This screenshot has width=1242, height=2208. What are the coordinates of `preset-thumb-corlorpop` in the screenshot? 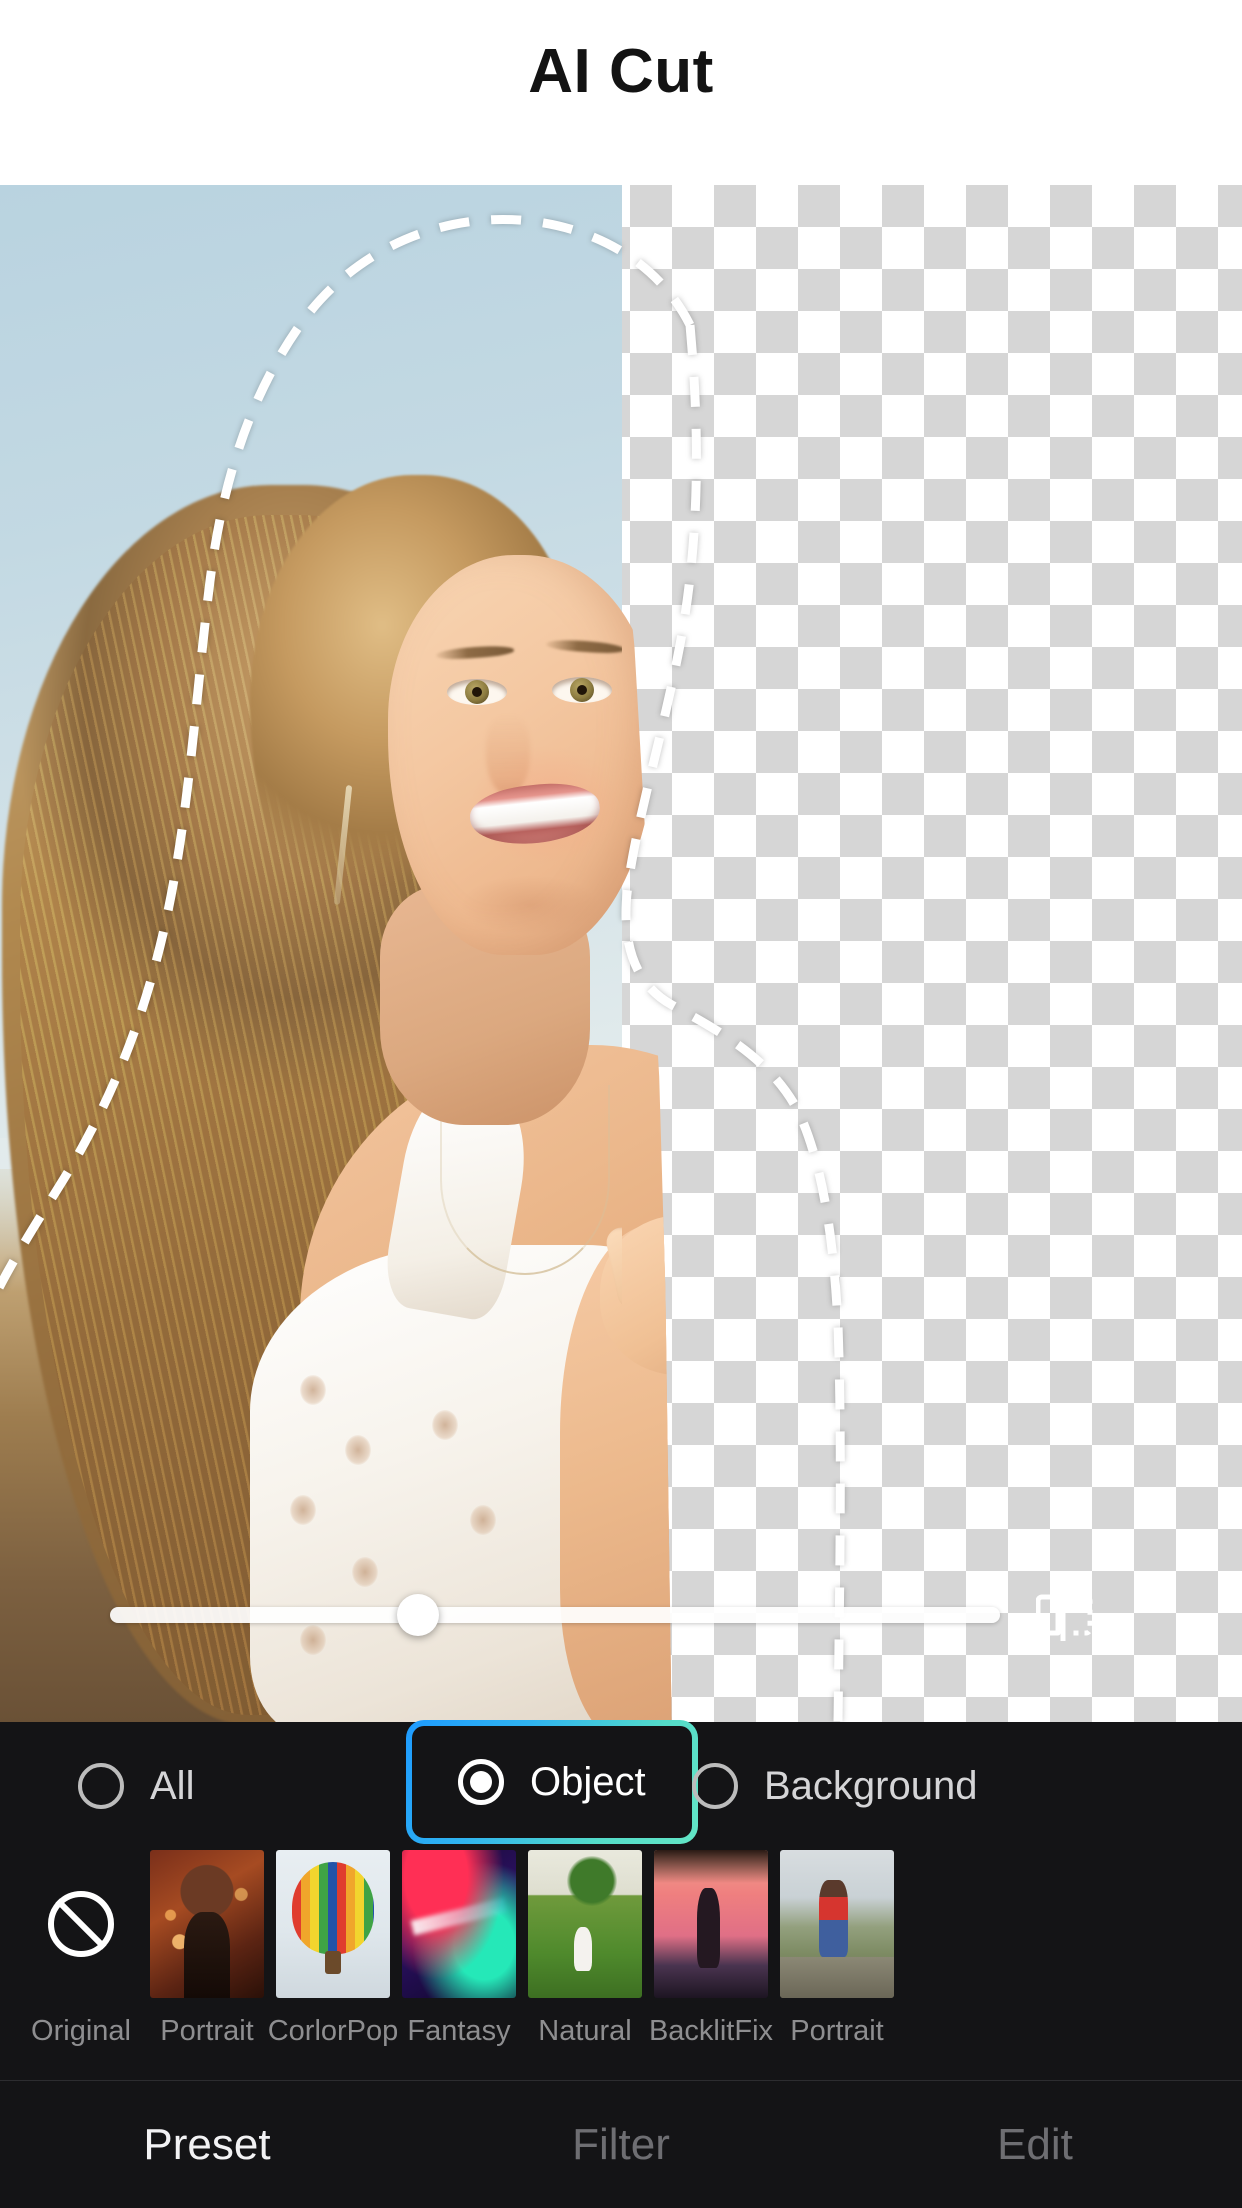 It's located at (333, 1924).